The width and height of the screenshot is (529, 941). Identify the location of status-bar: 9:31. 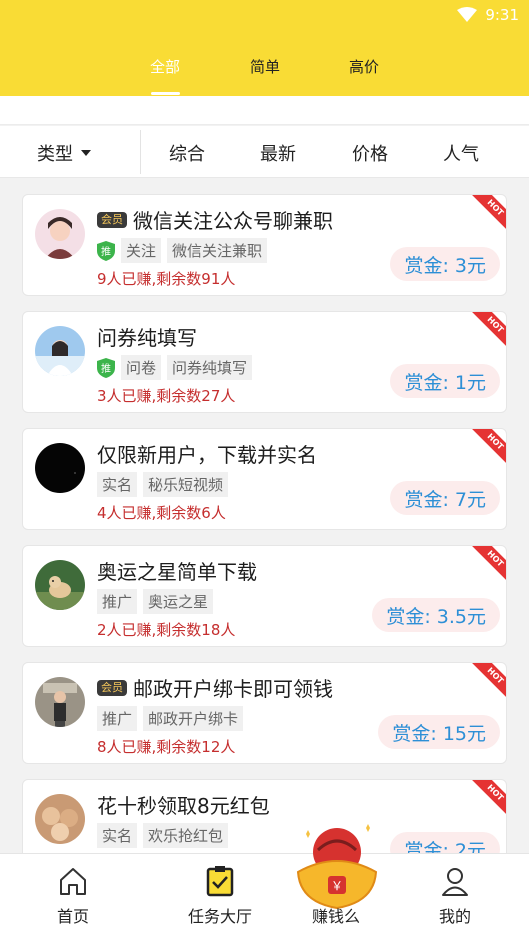
(488, 15).